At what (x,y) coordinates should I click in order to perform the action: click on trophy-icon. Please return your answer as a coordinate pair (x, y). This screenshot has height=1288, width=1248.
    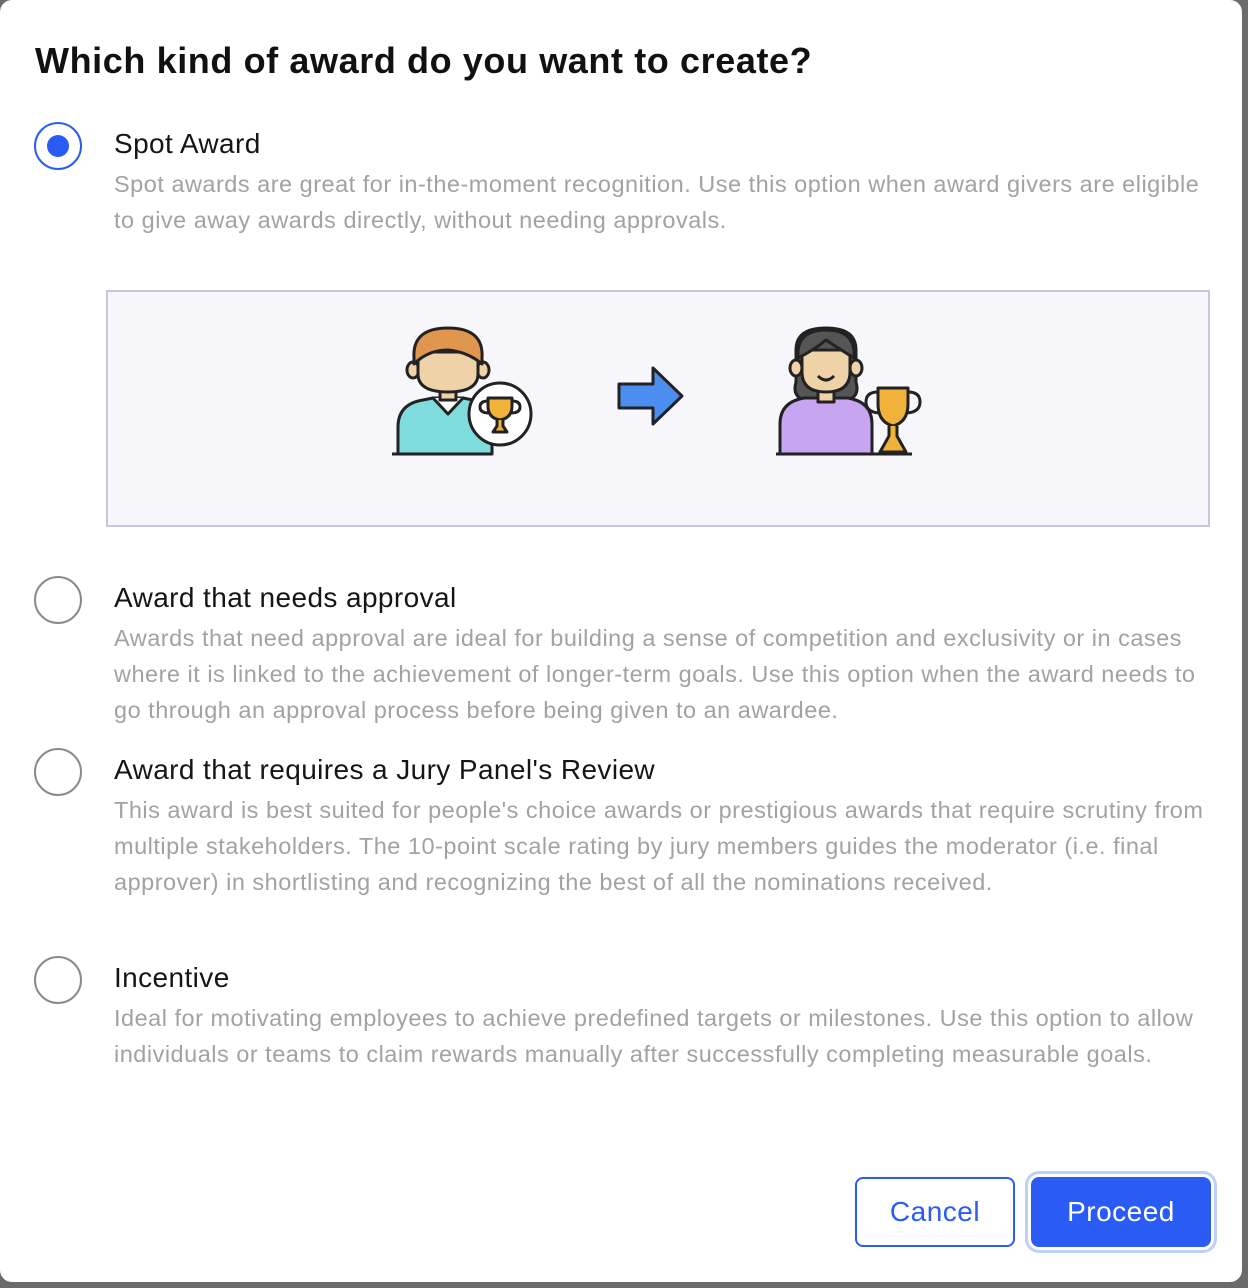
    Looking at the image, I should click on (893, 421).